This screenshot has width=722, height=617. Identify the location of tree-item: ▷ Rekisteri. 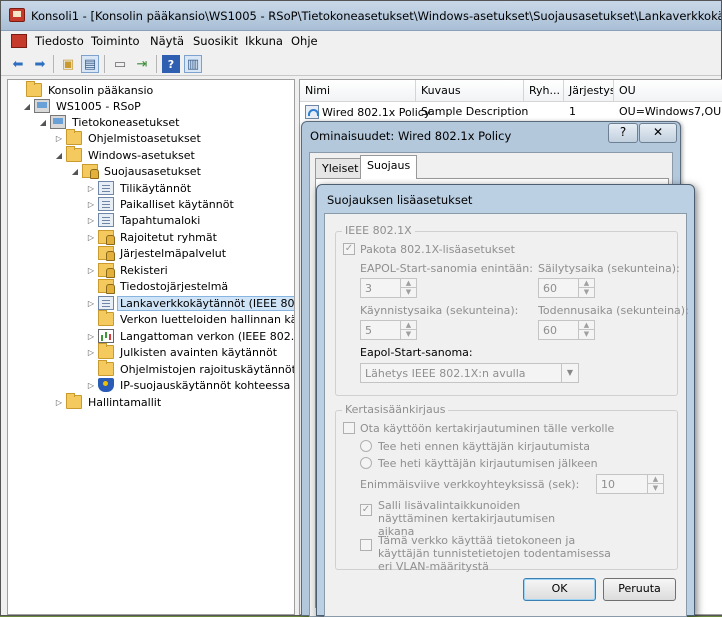
(128, 270).